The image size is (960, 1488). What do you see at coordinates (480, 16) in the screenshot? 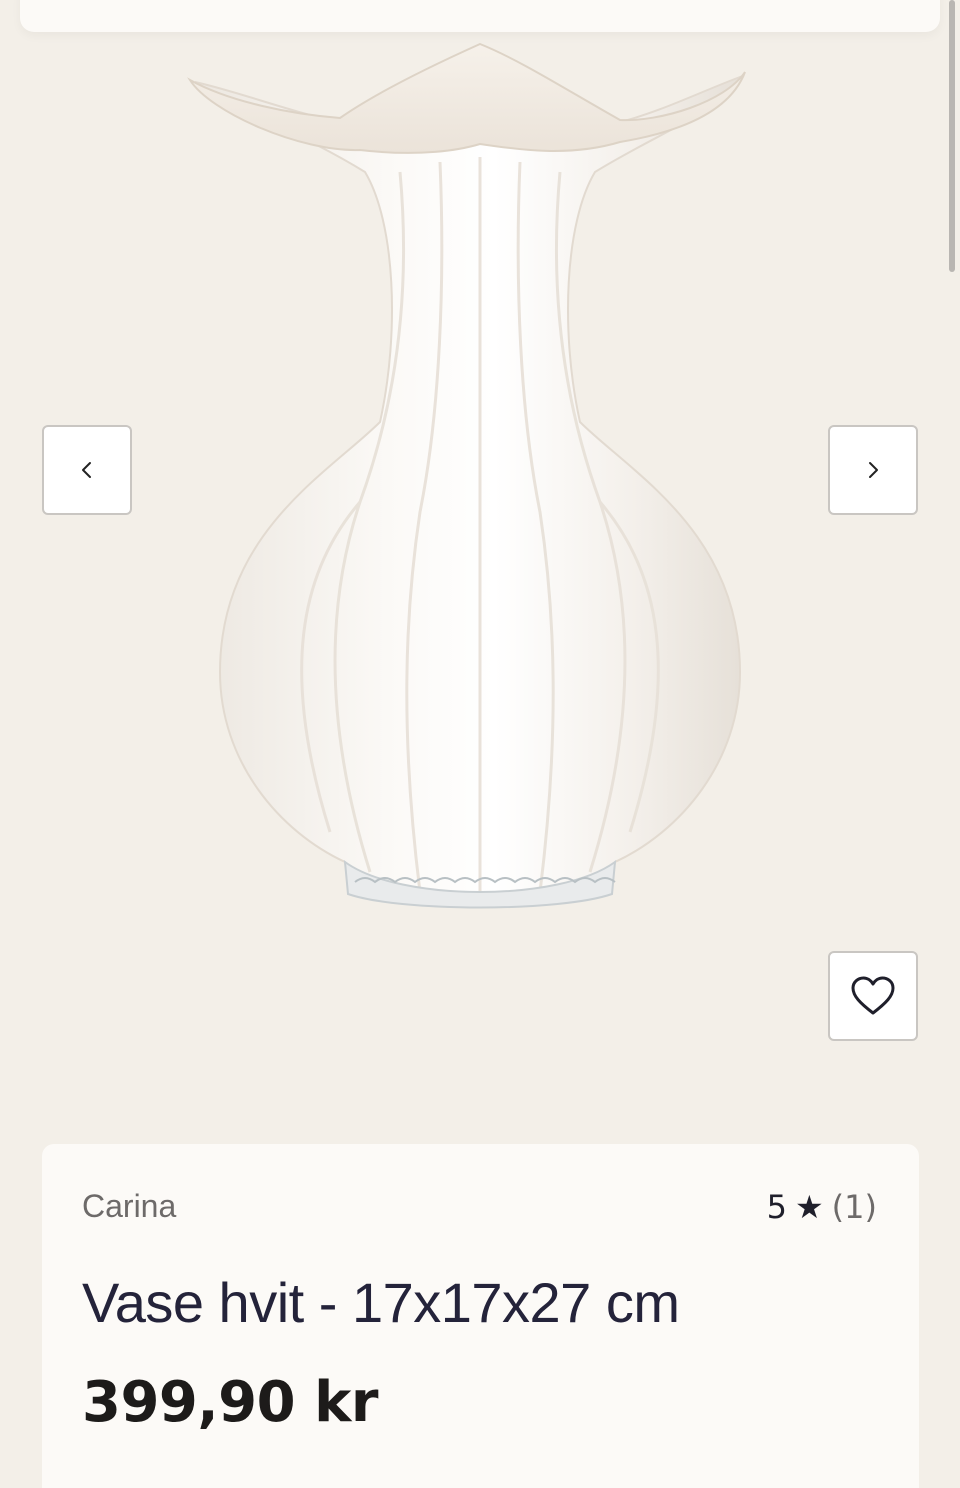
I see `top-bar` at bounding box center [480, 16].